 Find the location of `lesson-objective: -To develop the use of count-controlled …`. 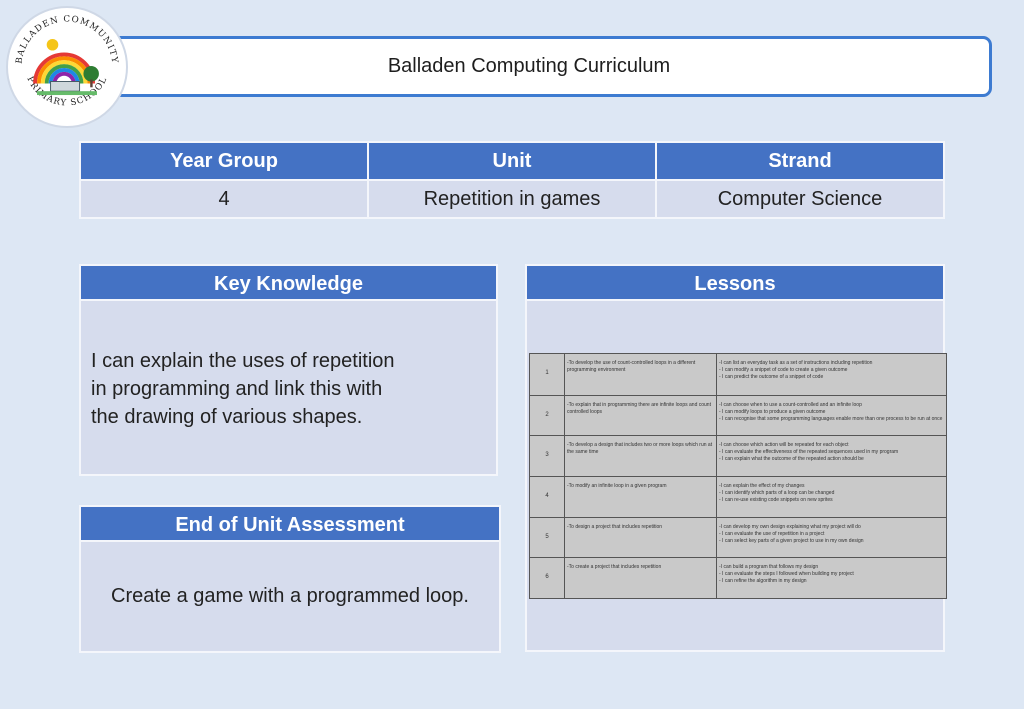

lesson-objective: -To develop the use of count-controlled … is located at coordinates (640, 374).